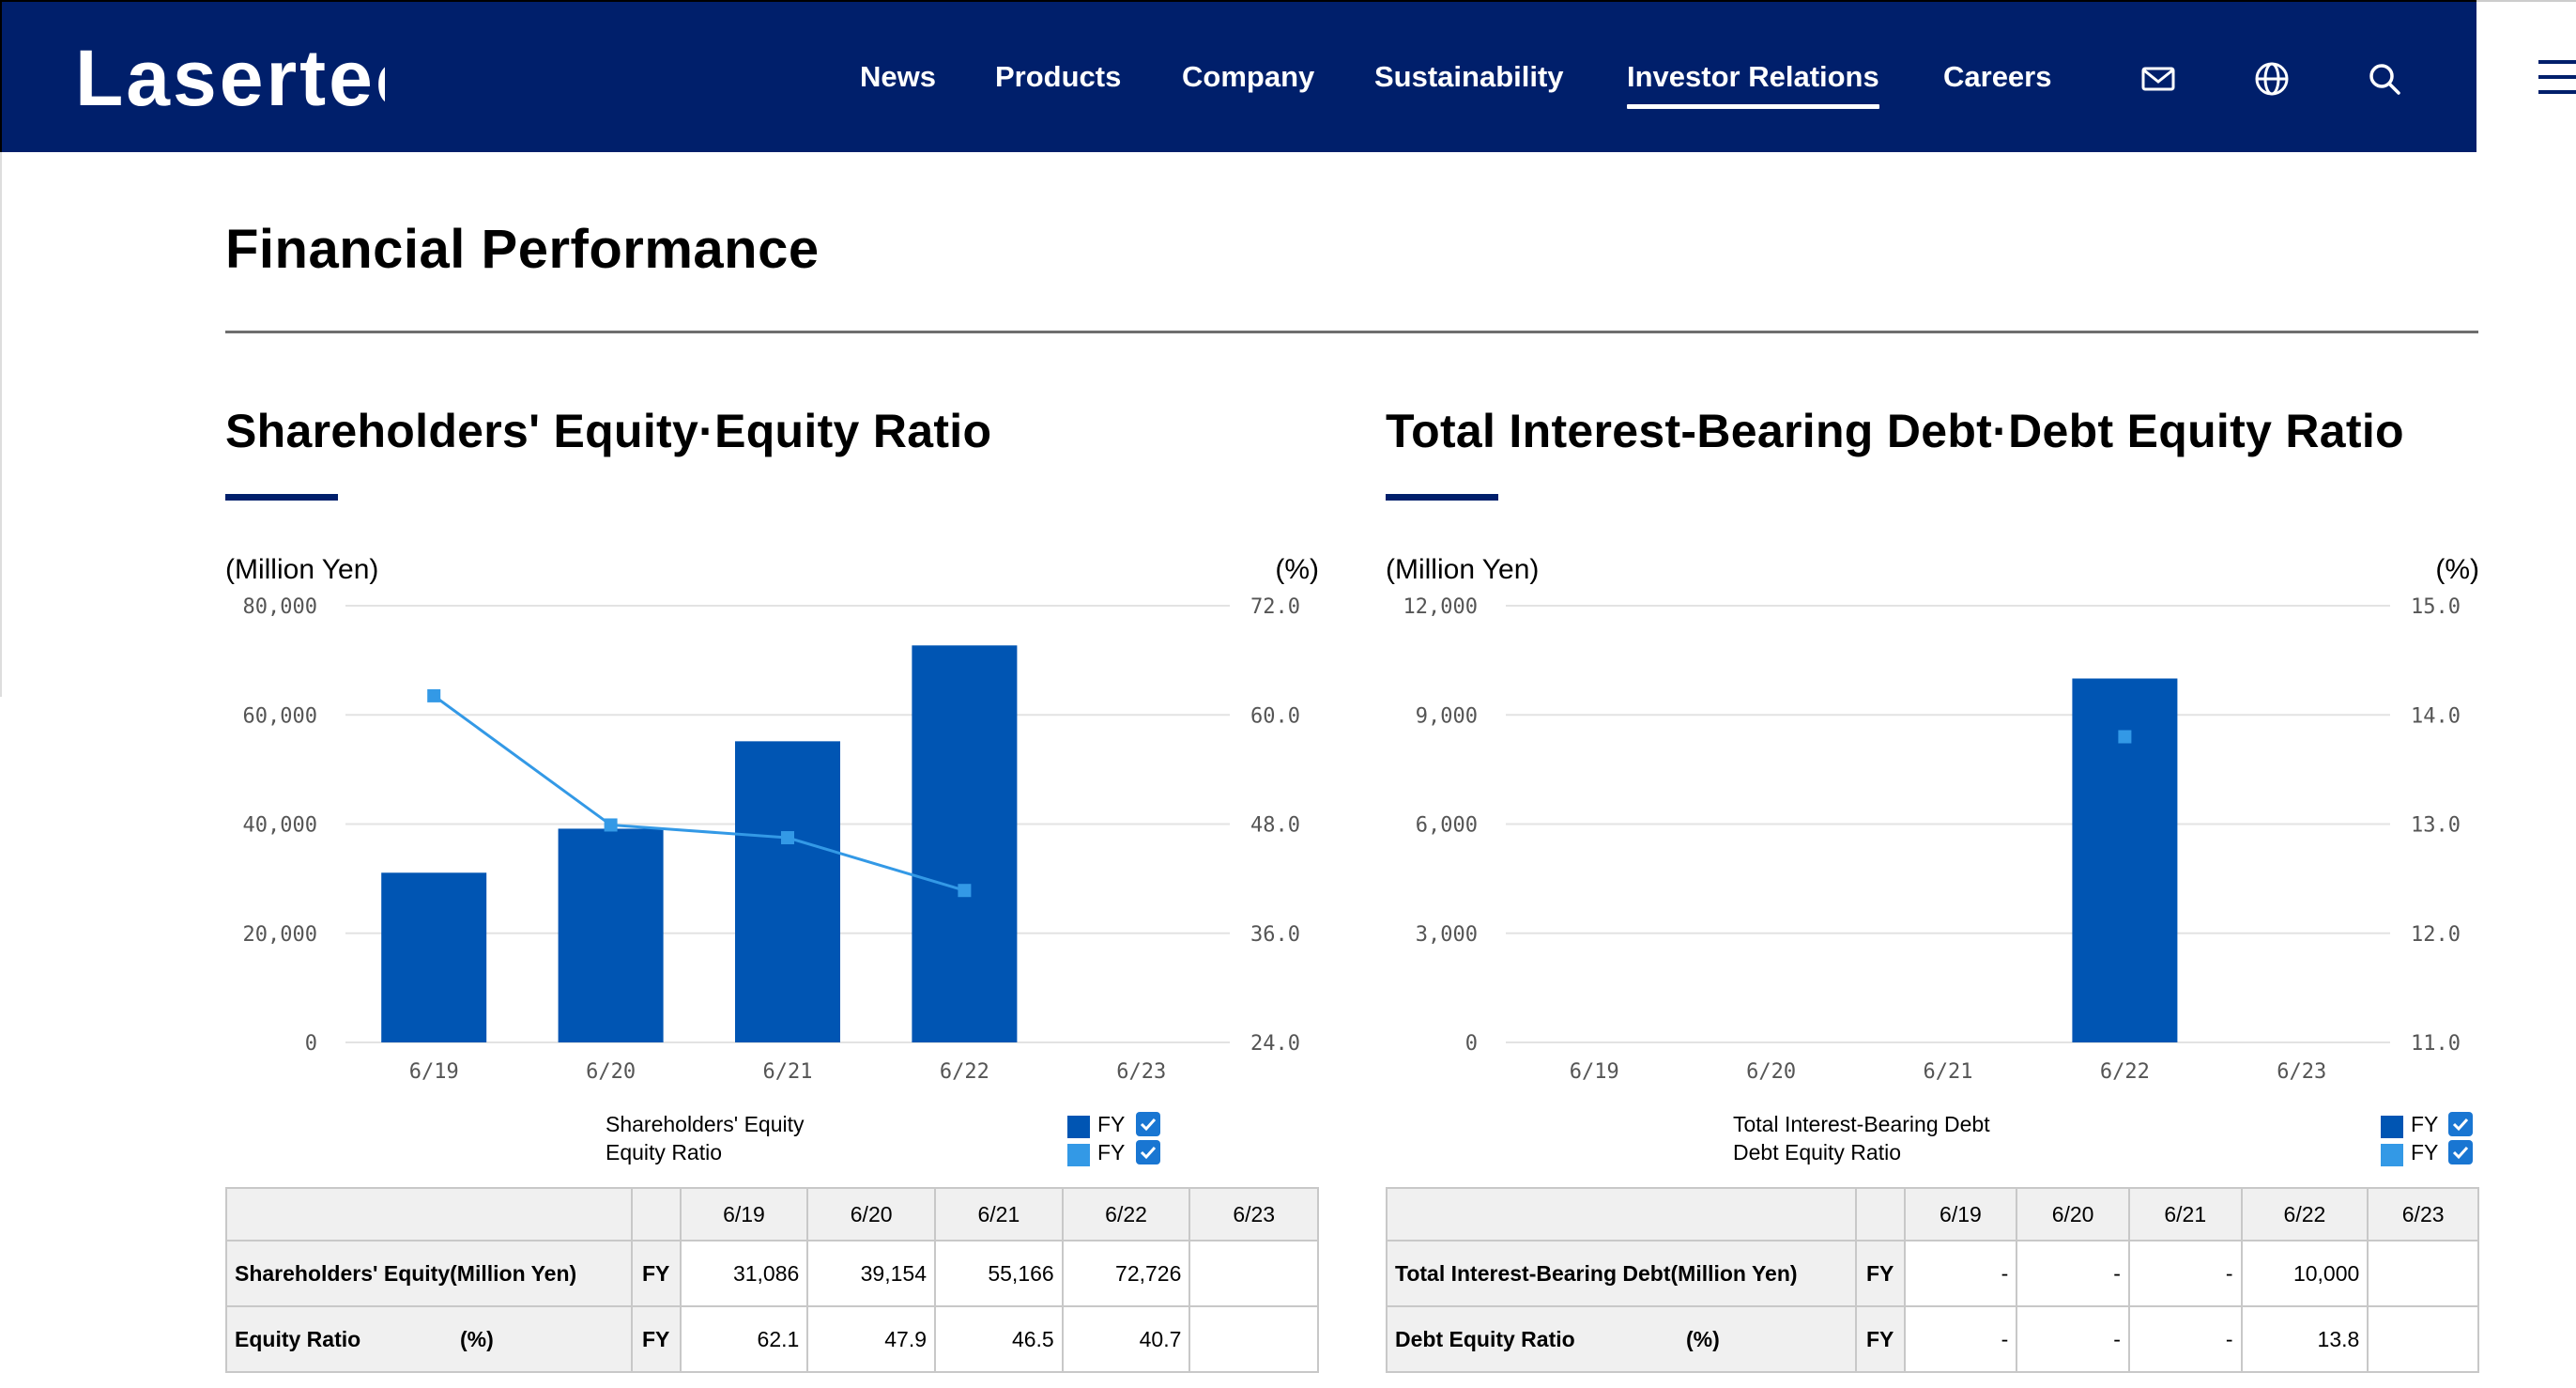 This screenshot has width=2576, height=1388. I want to click on legend-label: Shareholders' Equity, so click(706, 1124).